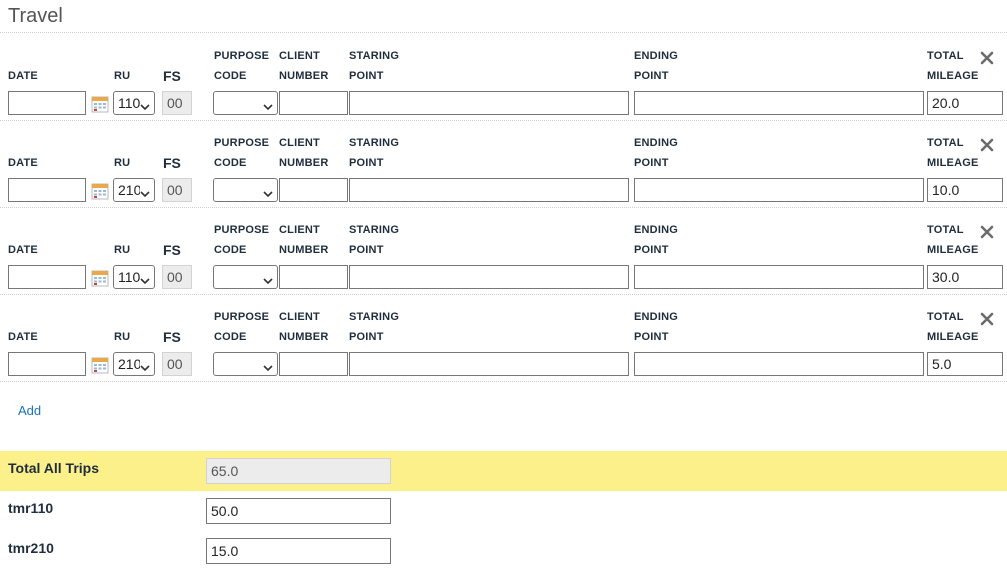 The image size is (1007, 572). I want to click on total-mileage-input: 20.0, so click(965, 103).